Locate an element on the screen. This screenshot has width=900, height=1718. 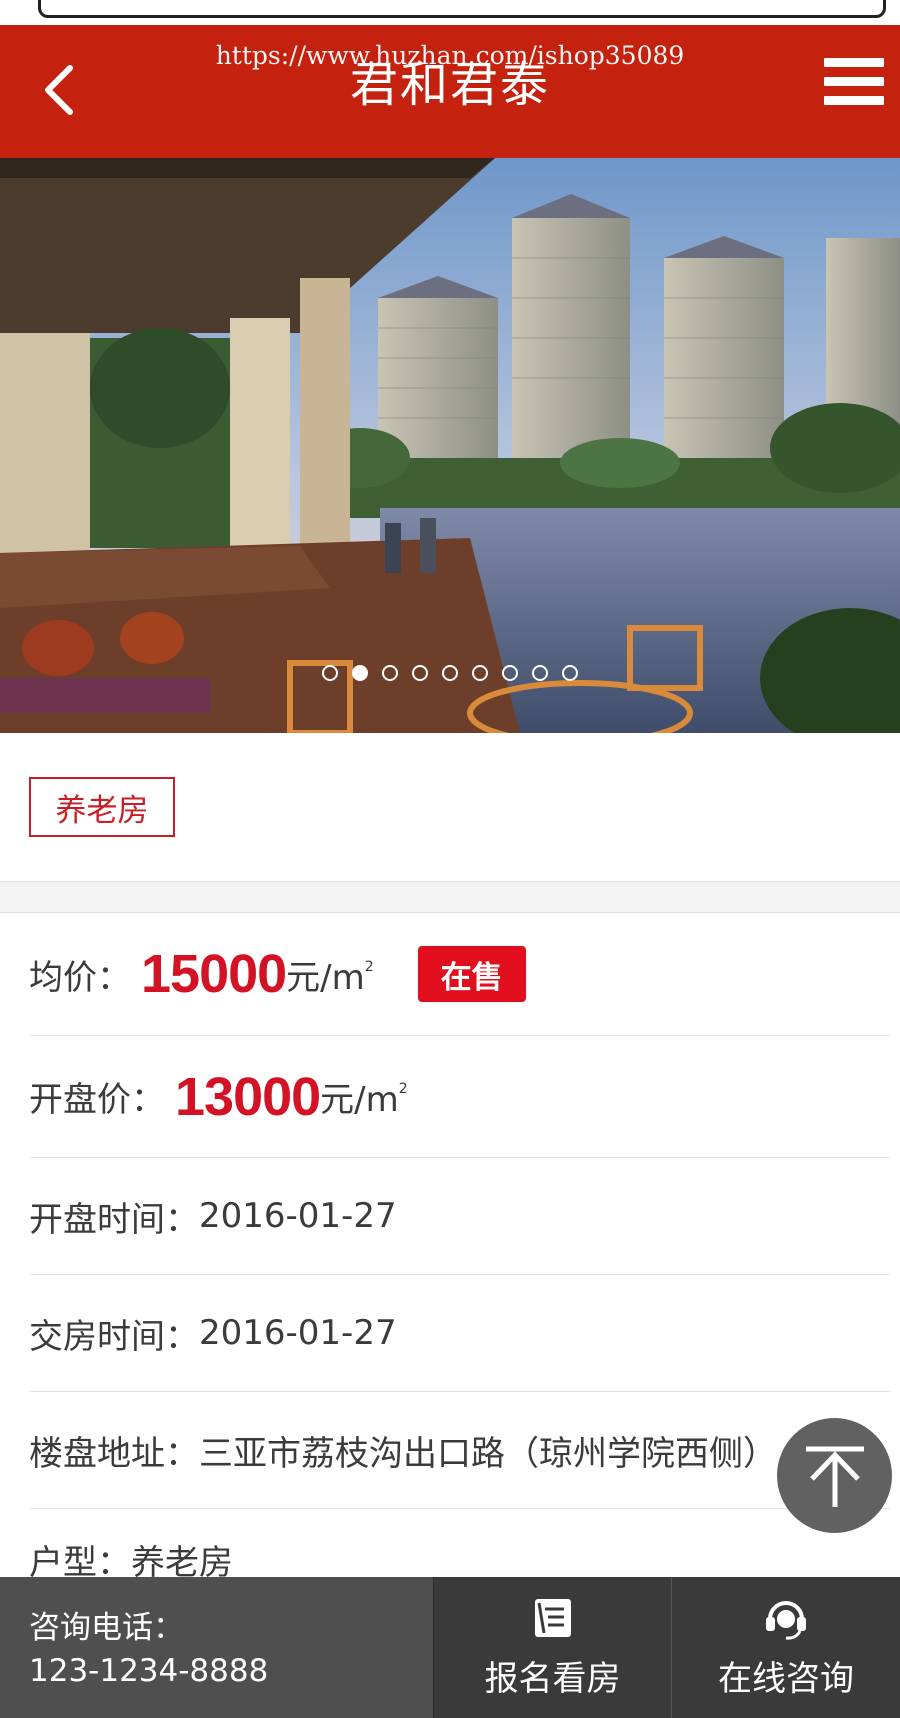
address-row: 楼盘地址： 三亚市荔枝沟出口路（琼州学院西侧） is located at coordinates (460, 1450).